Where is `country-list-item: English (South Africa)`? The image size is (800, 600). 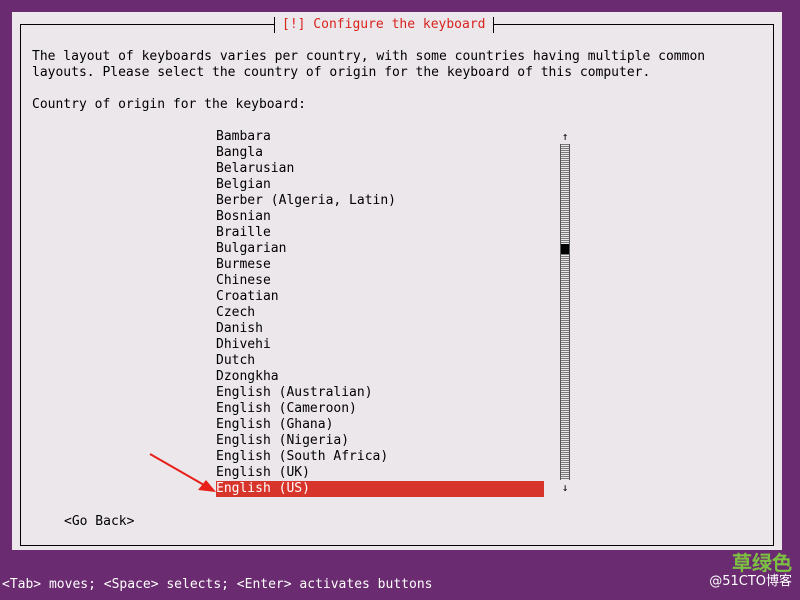 country-list-item: English (South Africa) is located at coordinates (380, 457).